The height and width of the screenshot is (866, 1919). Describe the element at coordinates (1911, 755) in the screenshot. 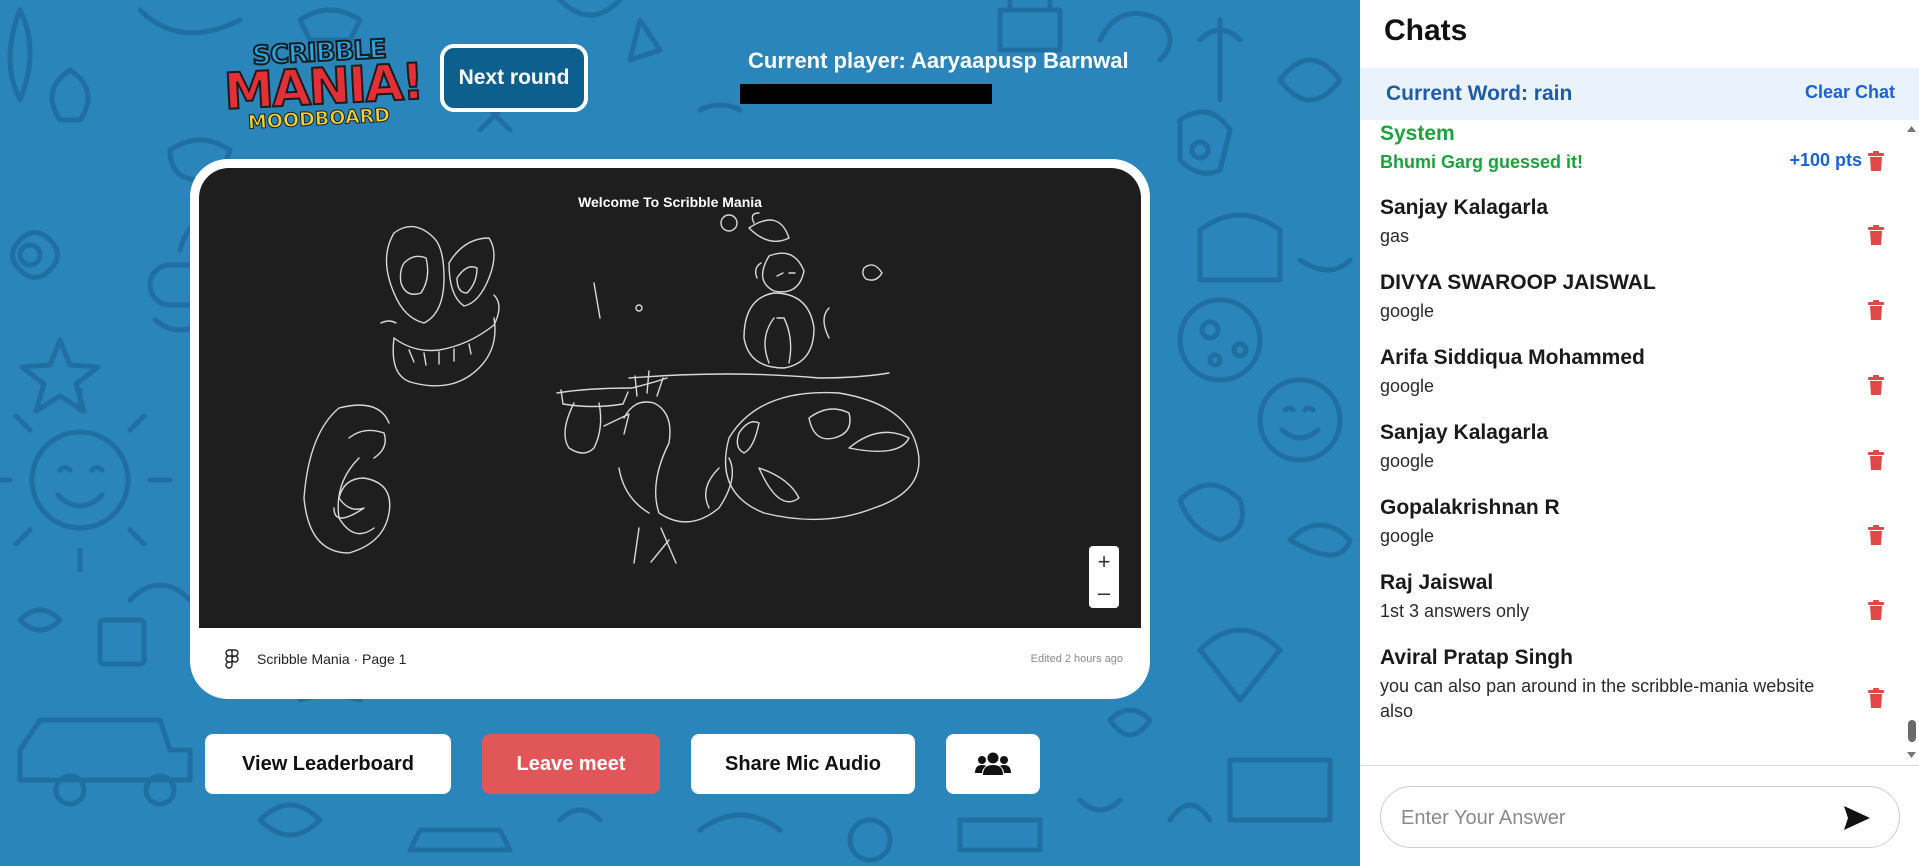

I see `scroll-down-arrow-icon` at that location.